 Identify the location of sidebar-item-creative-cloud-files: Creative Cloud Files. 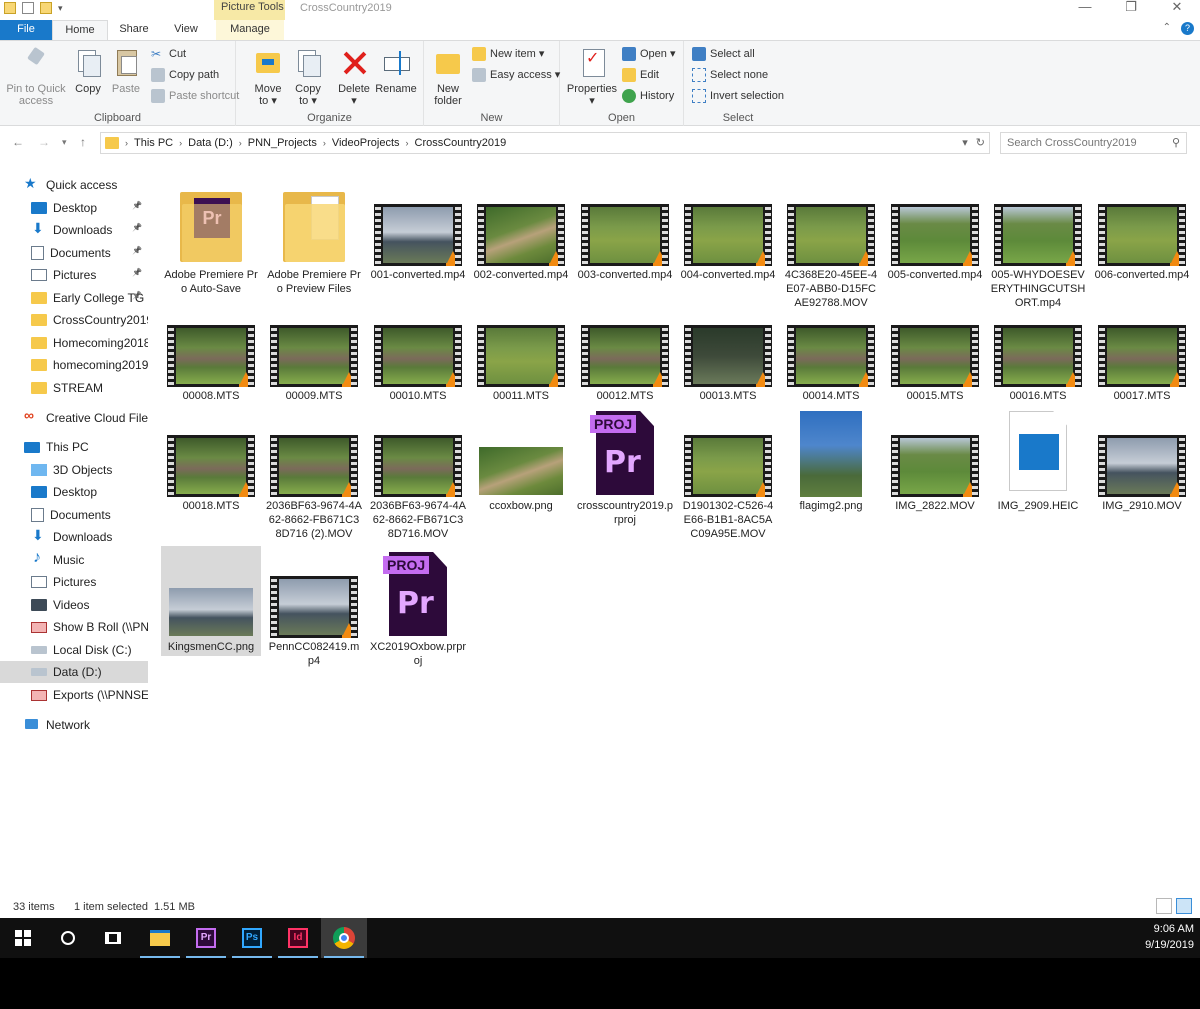
(74, 418).